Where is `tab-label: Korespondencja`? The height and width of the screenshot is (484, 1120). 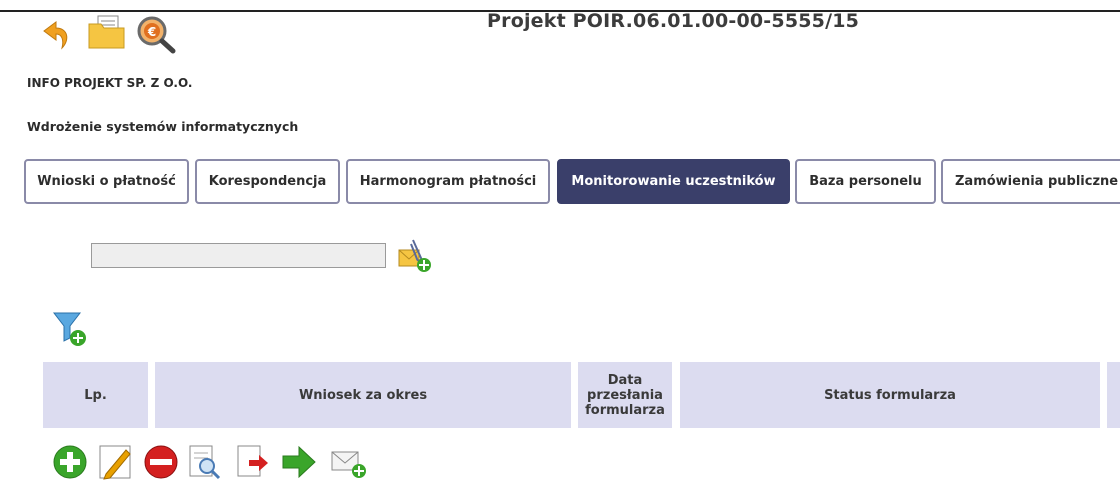 tab-label: Korespondencja is located at coordinates (267, 181).